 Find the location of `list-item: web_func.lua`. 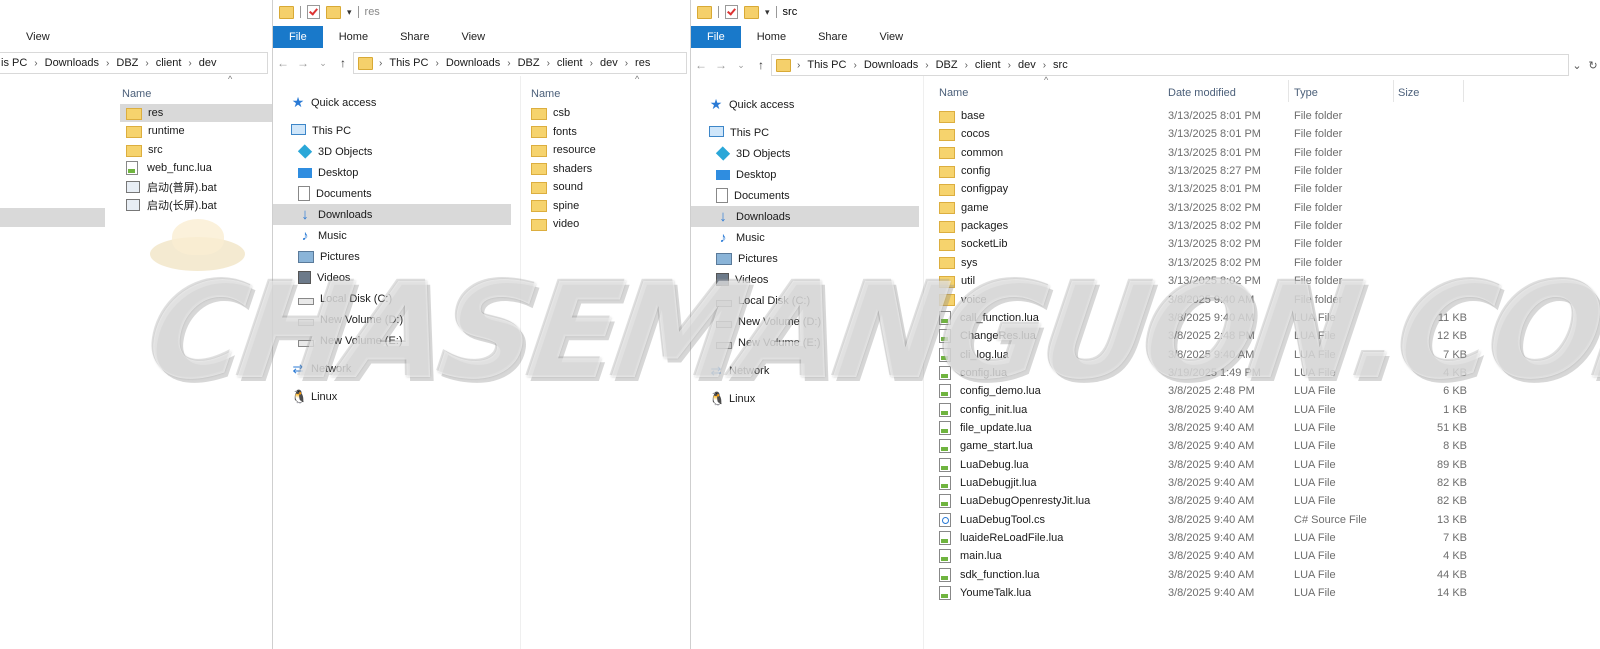

list-item: web_func.lua is located at coordinates (196, 168).